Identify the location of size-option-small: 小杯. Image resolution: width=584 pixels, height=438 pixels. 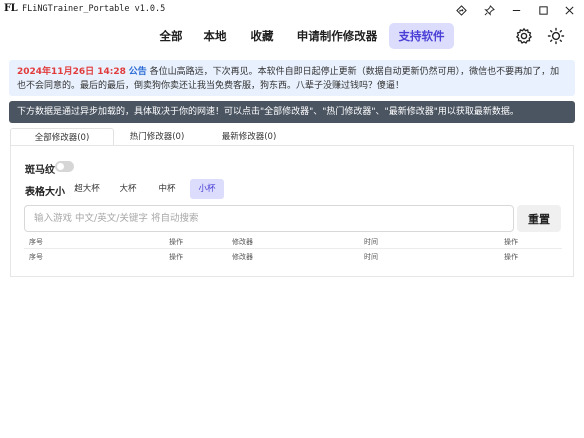
(207, 189).